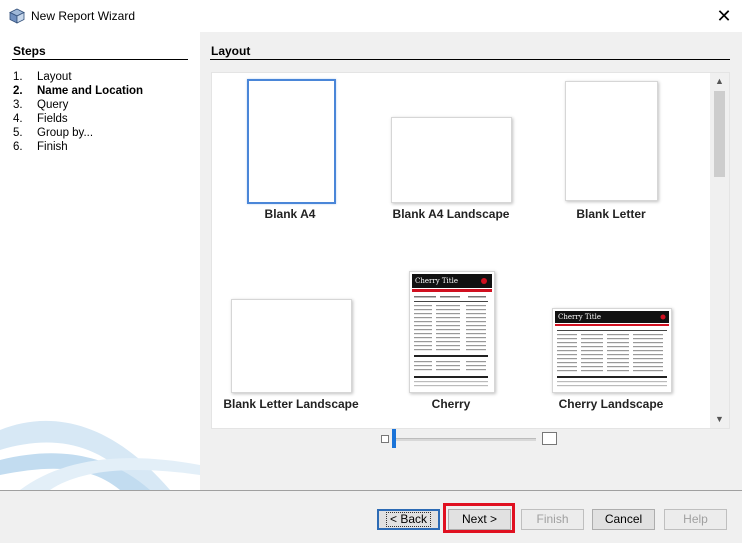 The width and height of the screenshot is (742, 543). I want to click on zoom-large-icon, so click(549, 438).